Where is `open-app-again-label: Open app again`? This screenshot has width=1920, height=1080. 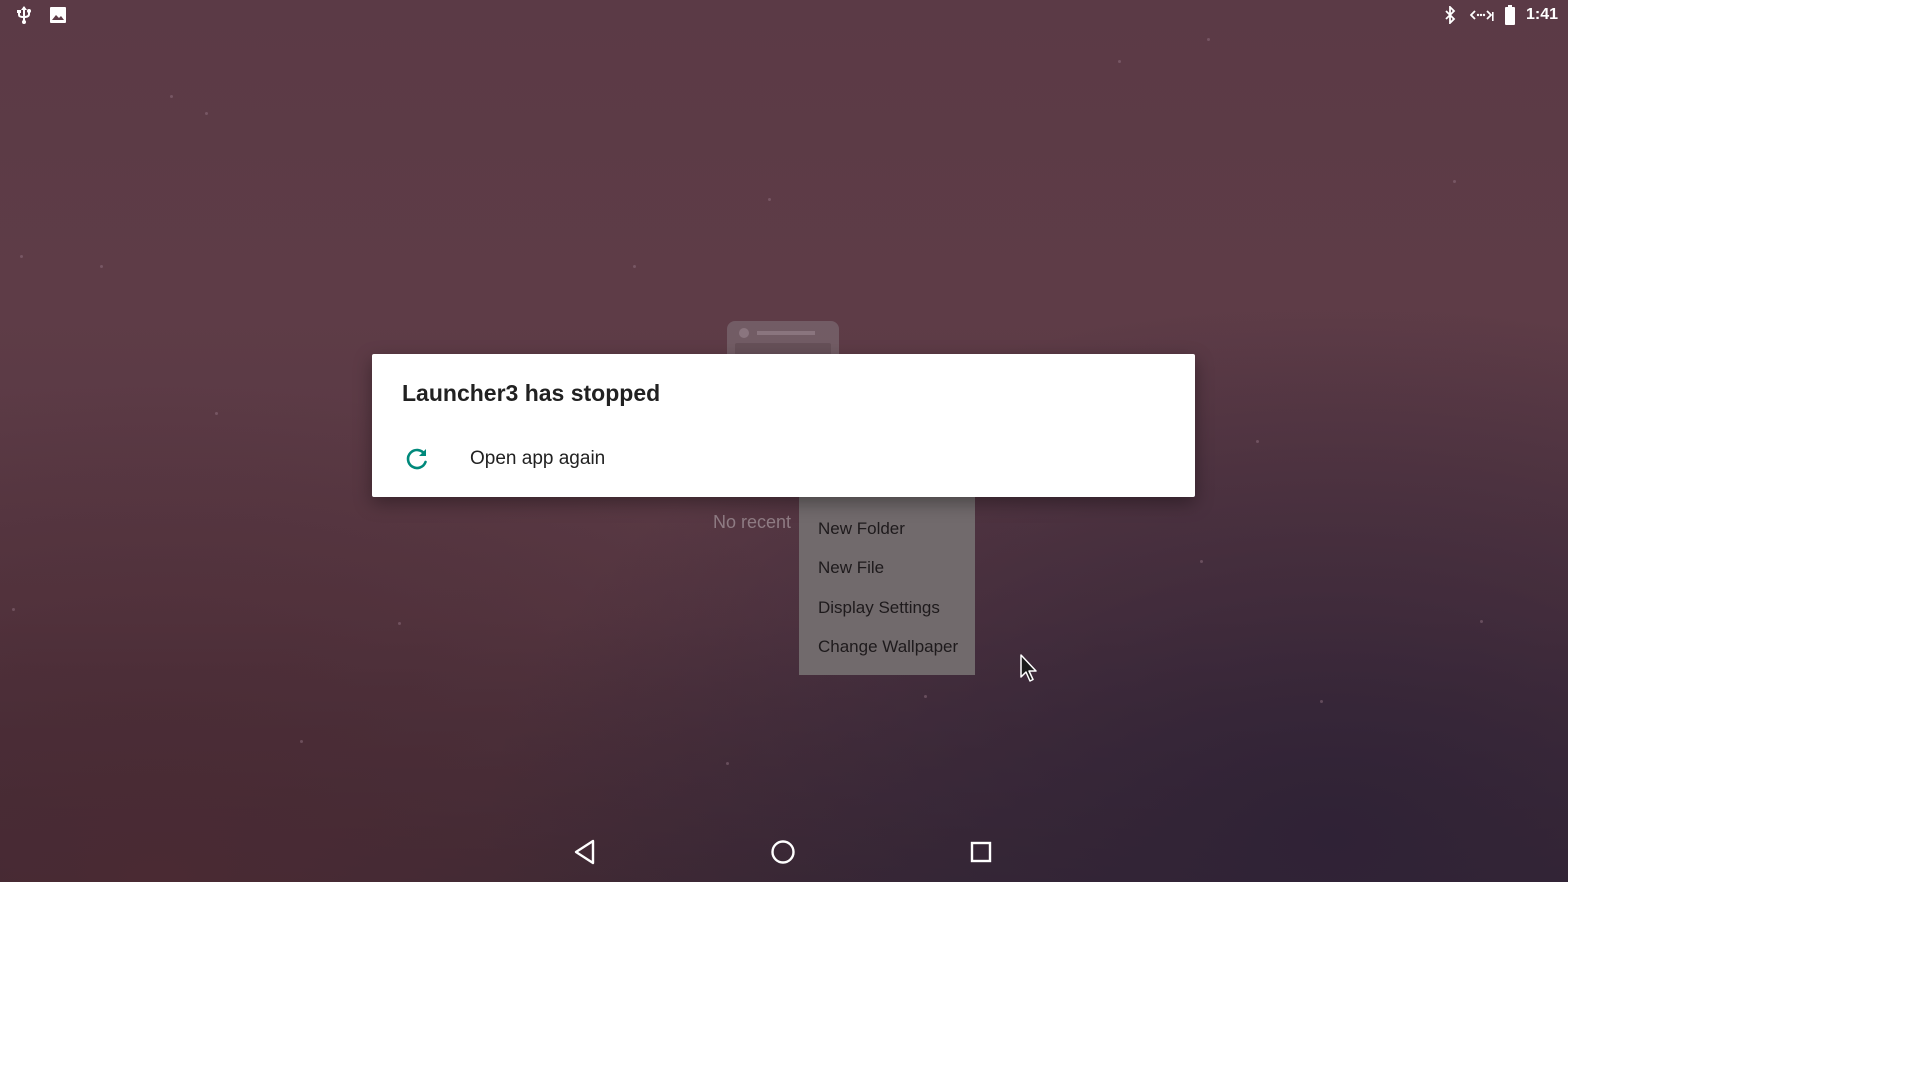
open-app-again-label: Open app again is located at coordinates (538, 458).